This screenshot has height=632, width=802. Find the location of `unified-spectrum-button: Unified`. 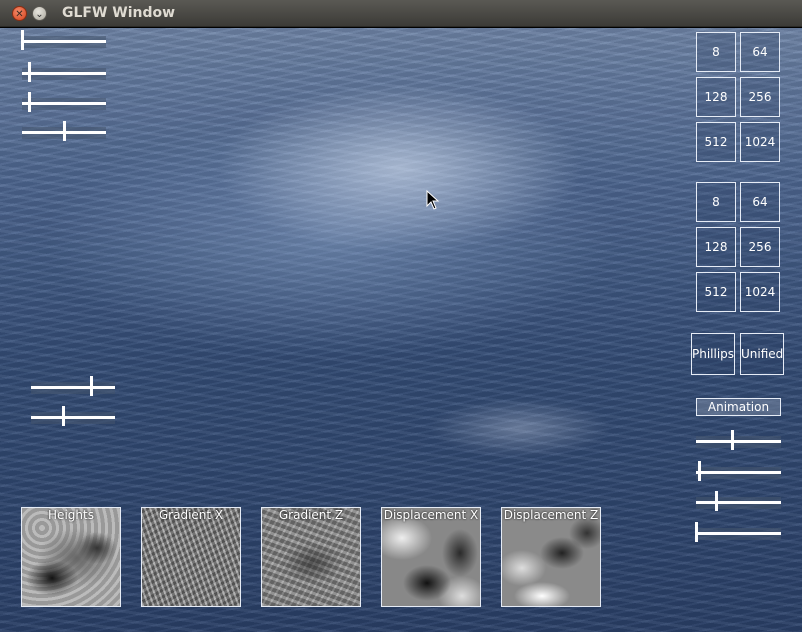

unified-spectrum-button: Unified is located at coordinates (762, 354).